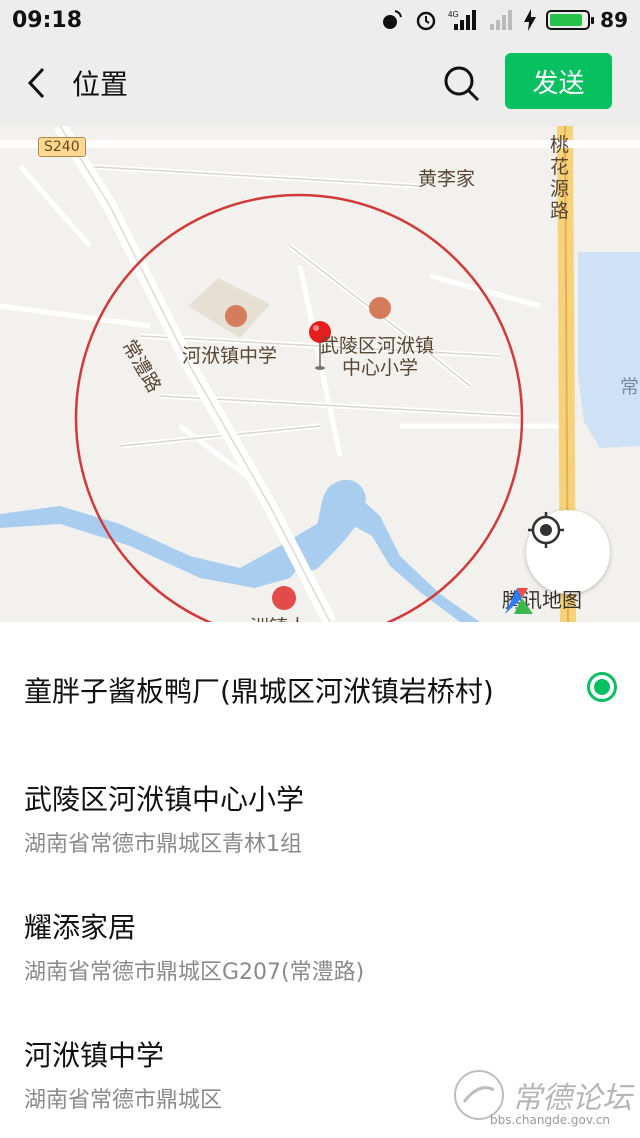  I want to click on poi-label: 中心小学, so click(380, 368).